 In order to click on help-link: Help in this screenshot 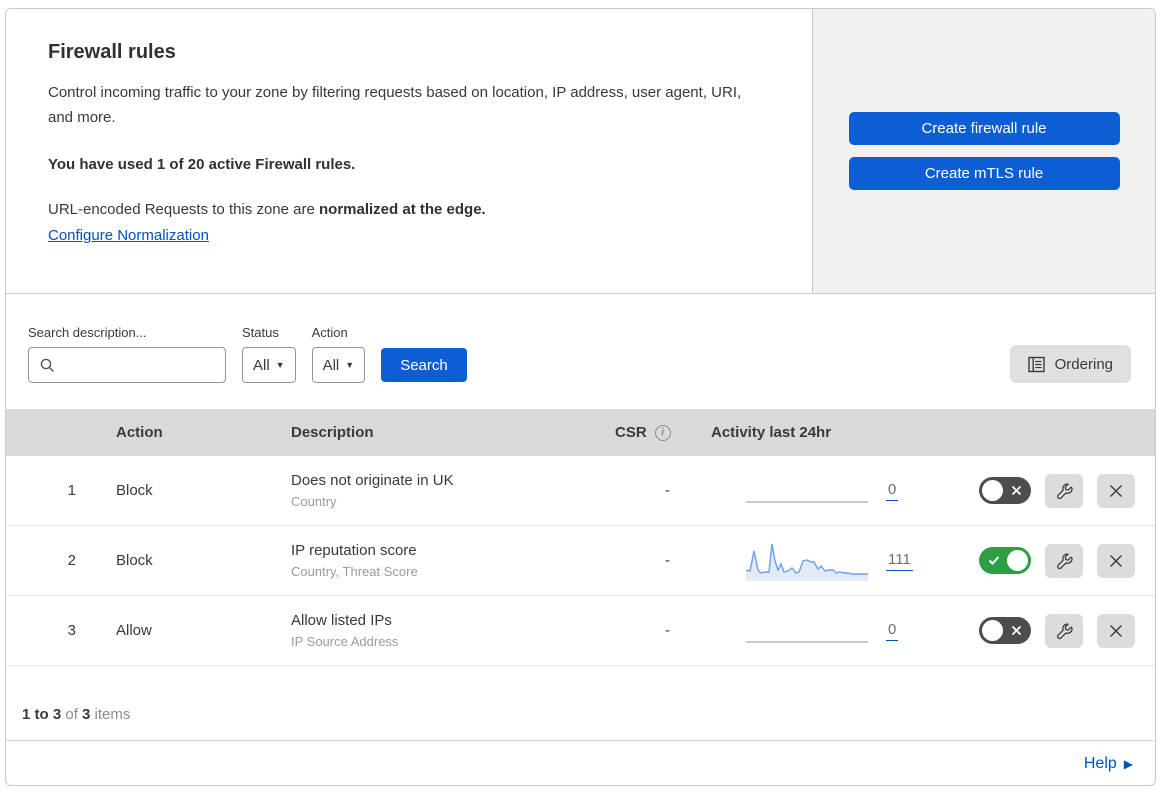, I will do `click(1100, 764)`.